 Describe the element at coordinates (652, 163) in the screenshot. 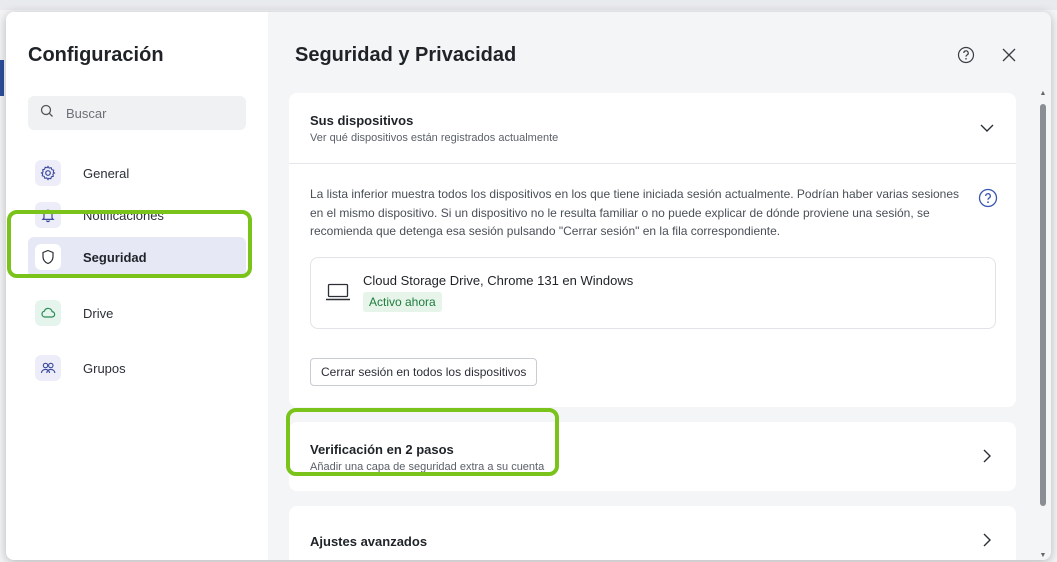

I see `divider` at that location.